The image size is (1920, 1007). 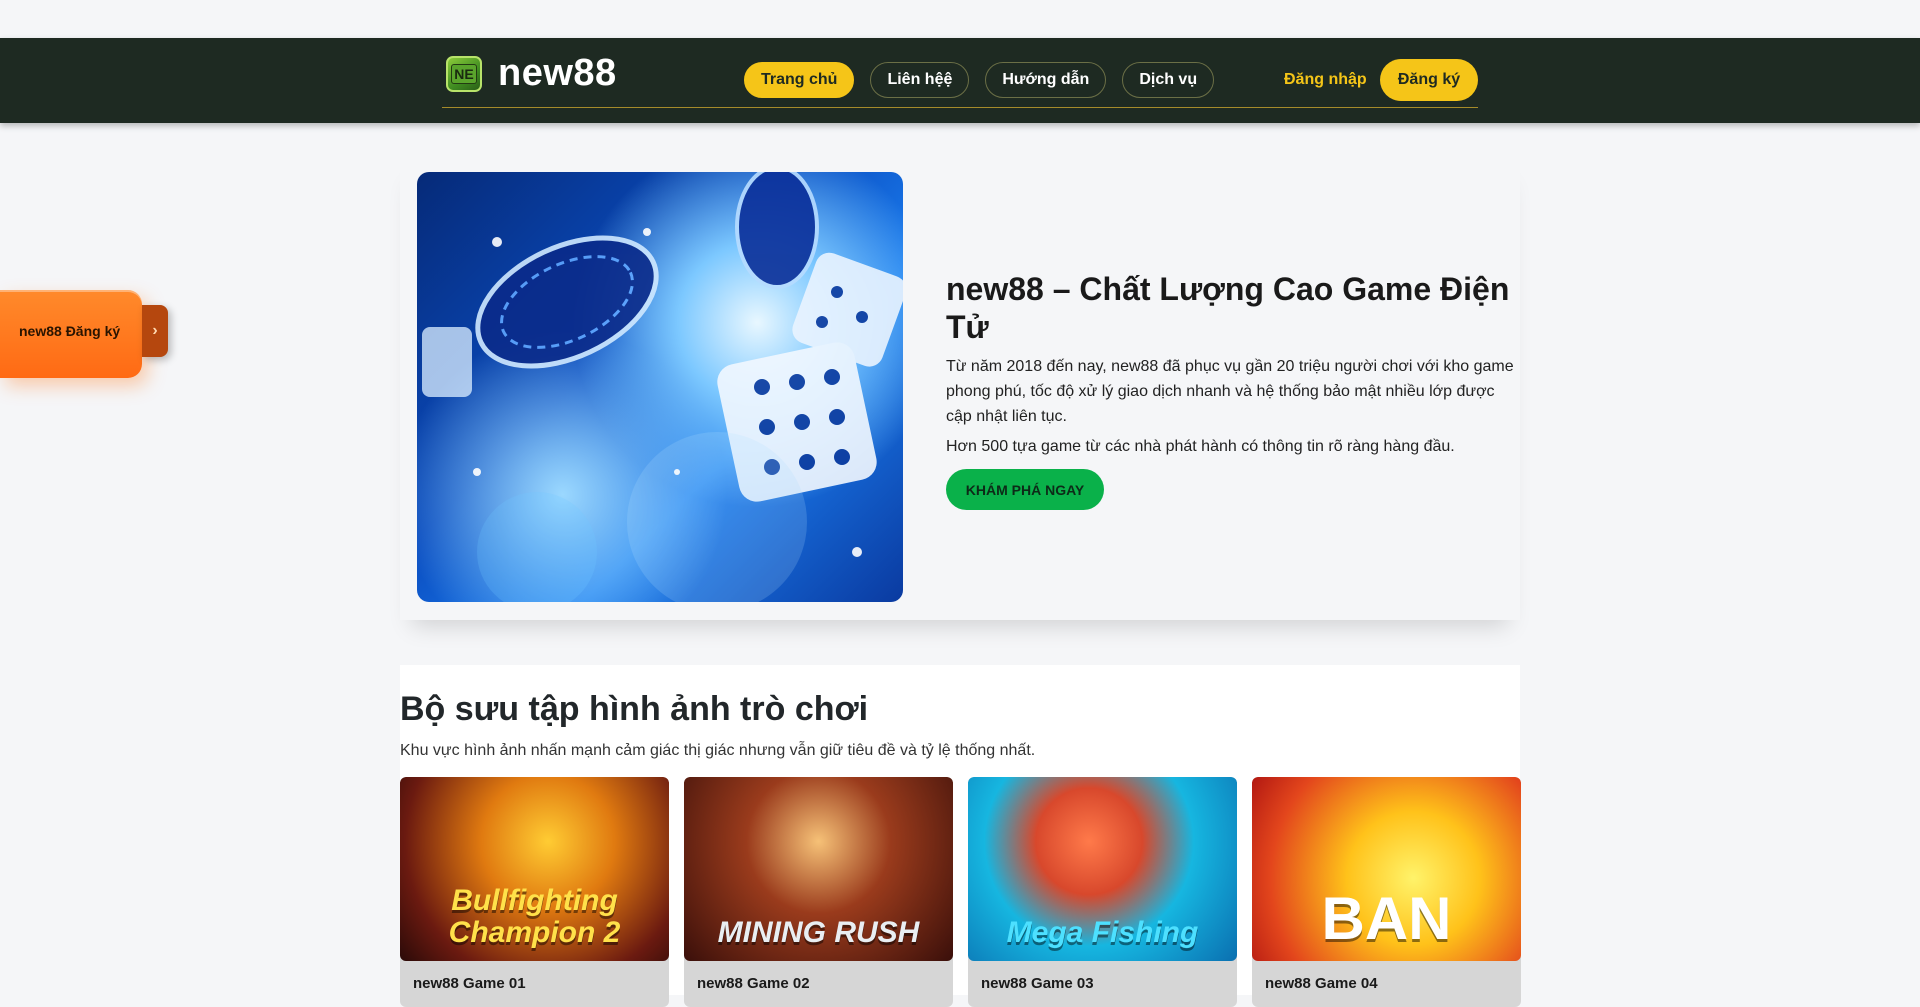 What do you see at coordinates (155, 331) in the screenshot?
I see `chevron-right-icon: ›` at bounding box center [155, 331].